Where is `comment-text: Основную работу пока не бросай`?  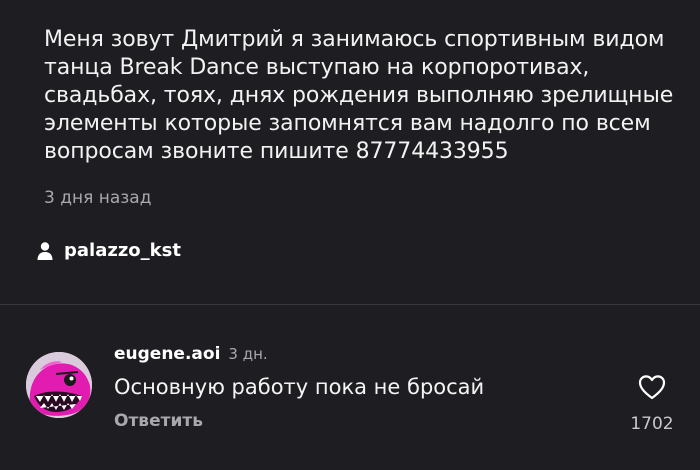 comment-text: Основную работу пока не бросай is located at coordinates (299, 387).